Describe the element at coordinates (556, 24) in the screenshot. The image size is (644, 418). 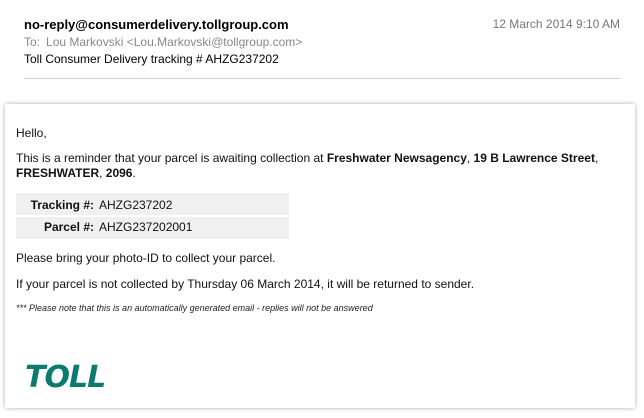
I see `email-date: 12 March 2014 9:10 AM` at that location.